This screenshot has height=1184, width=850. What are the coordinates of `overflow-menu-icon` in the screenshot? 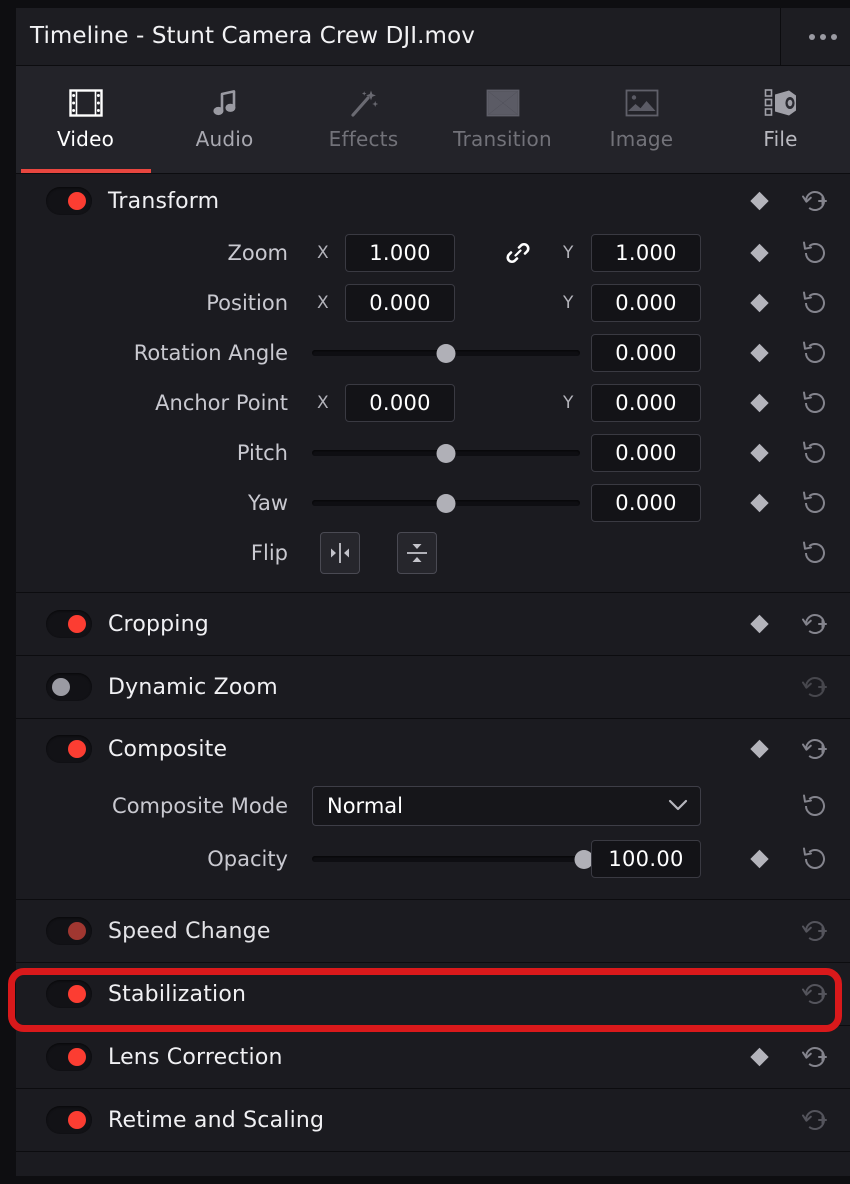 It's located at (823, 37).